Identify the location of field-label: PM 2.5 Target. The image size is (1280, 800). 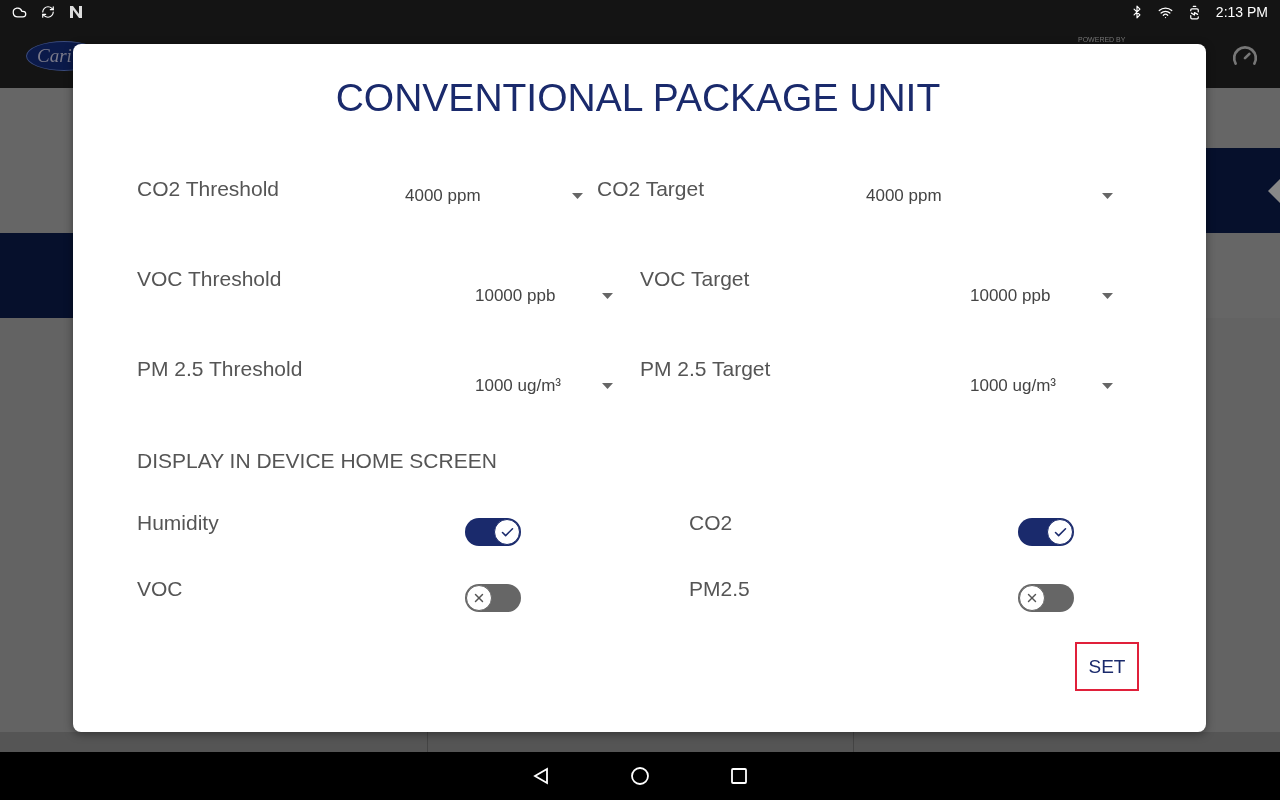
(706, 369).